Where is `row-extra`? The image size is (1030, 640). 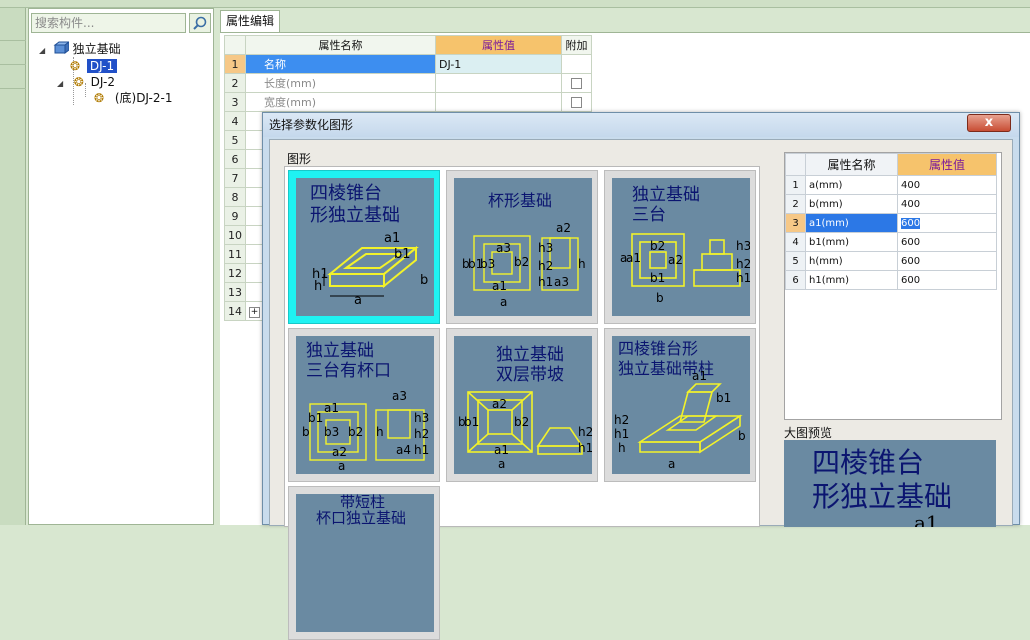 row-extra is located at coordinates (576, 64).